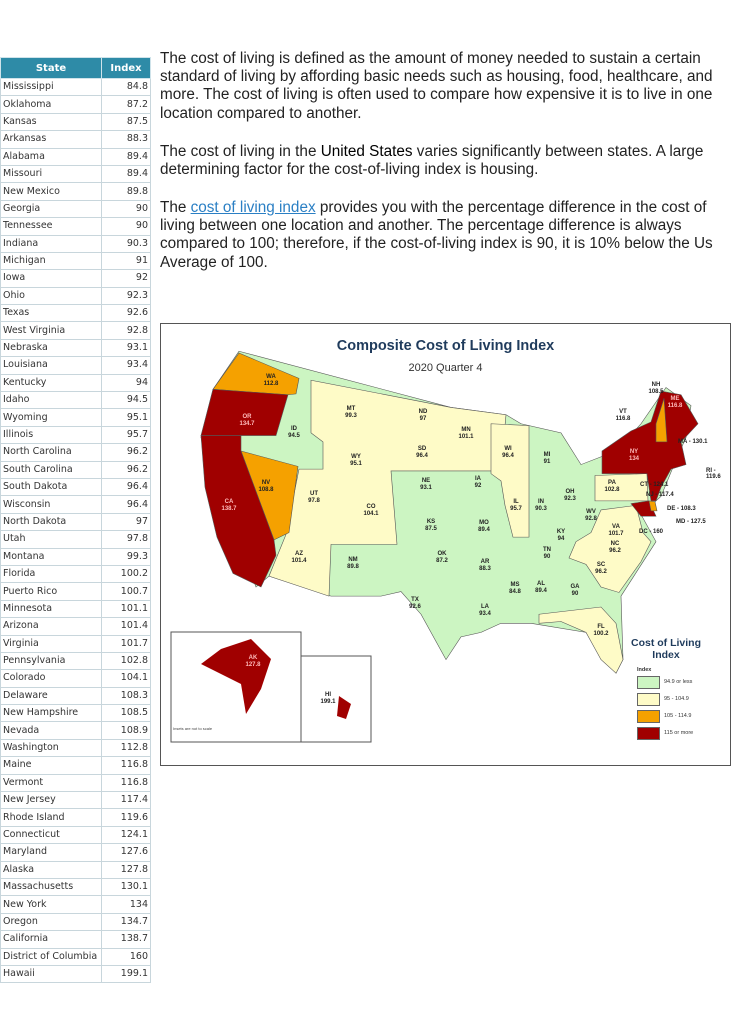 This screenshot has height=1024, width=733. I want to click on state-label-co: CO 104.1, so click(371, 511).